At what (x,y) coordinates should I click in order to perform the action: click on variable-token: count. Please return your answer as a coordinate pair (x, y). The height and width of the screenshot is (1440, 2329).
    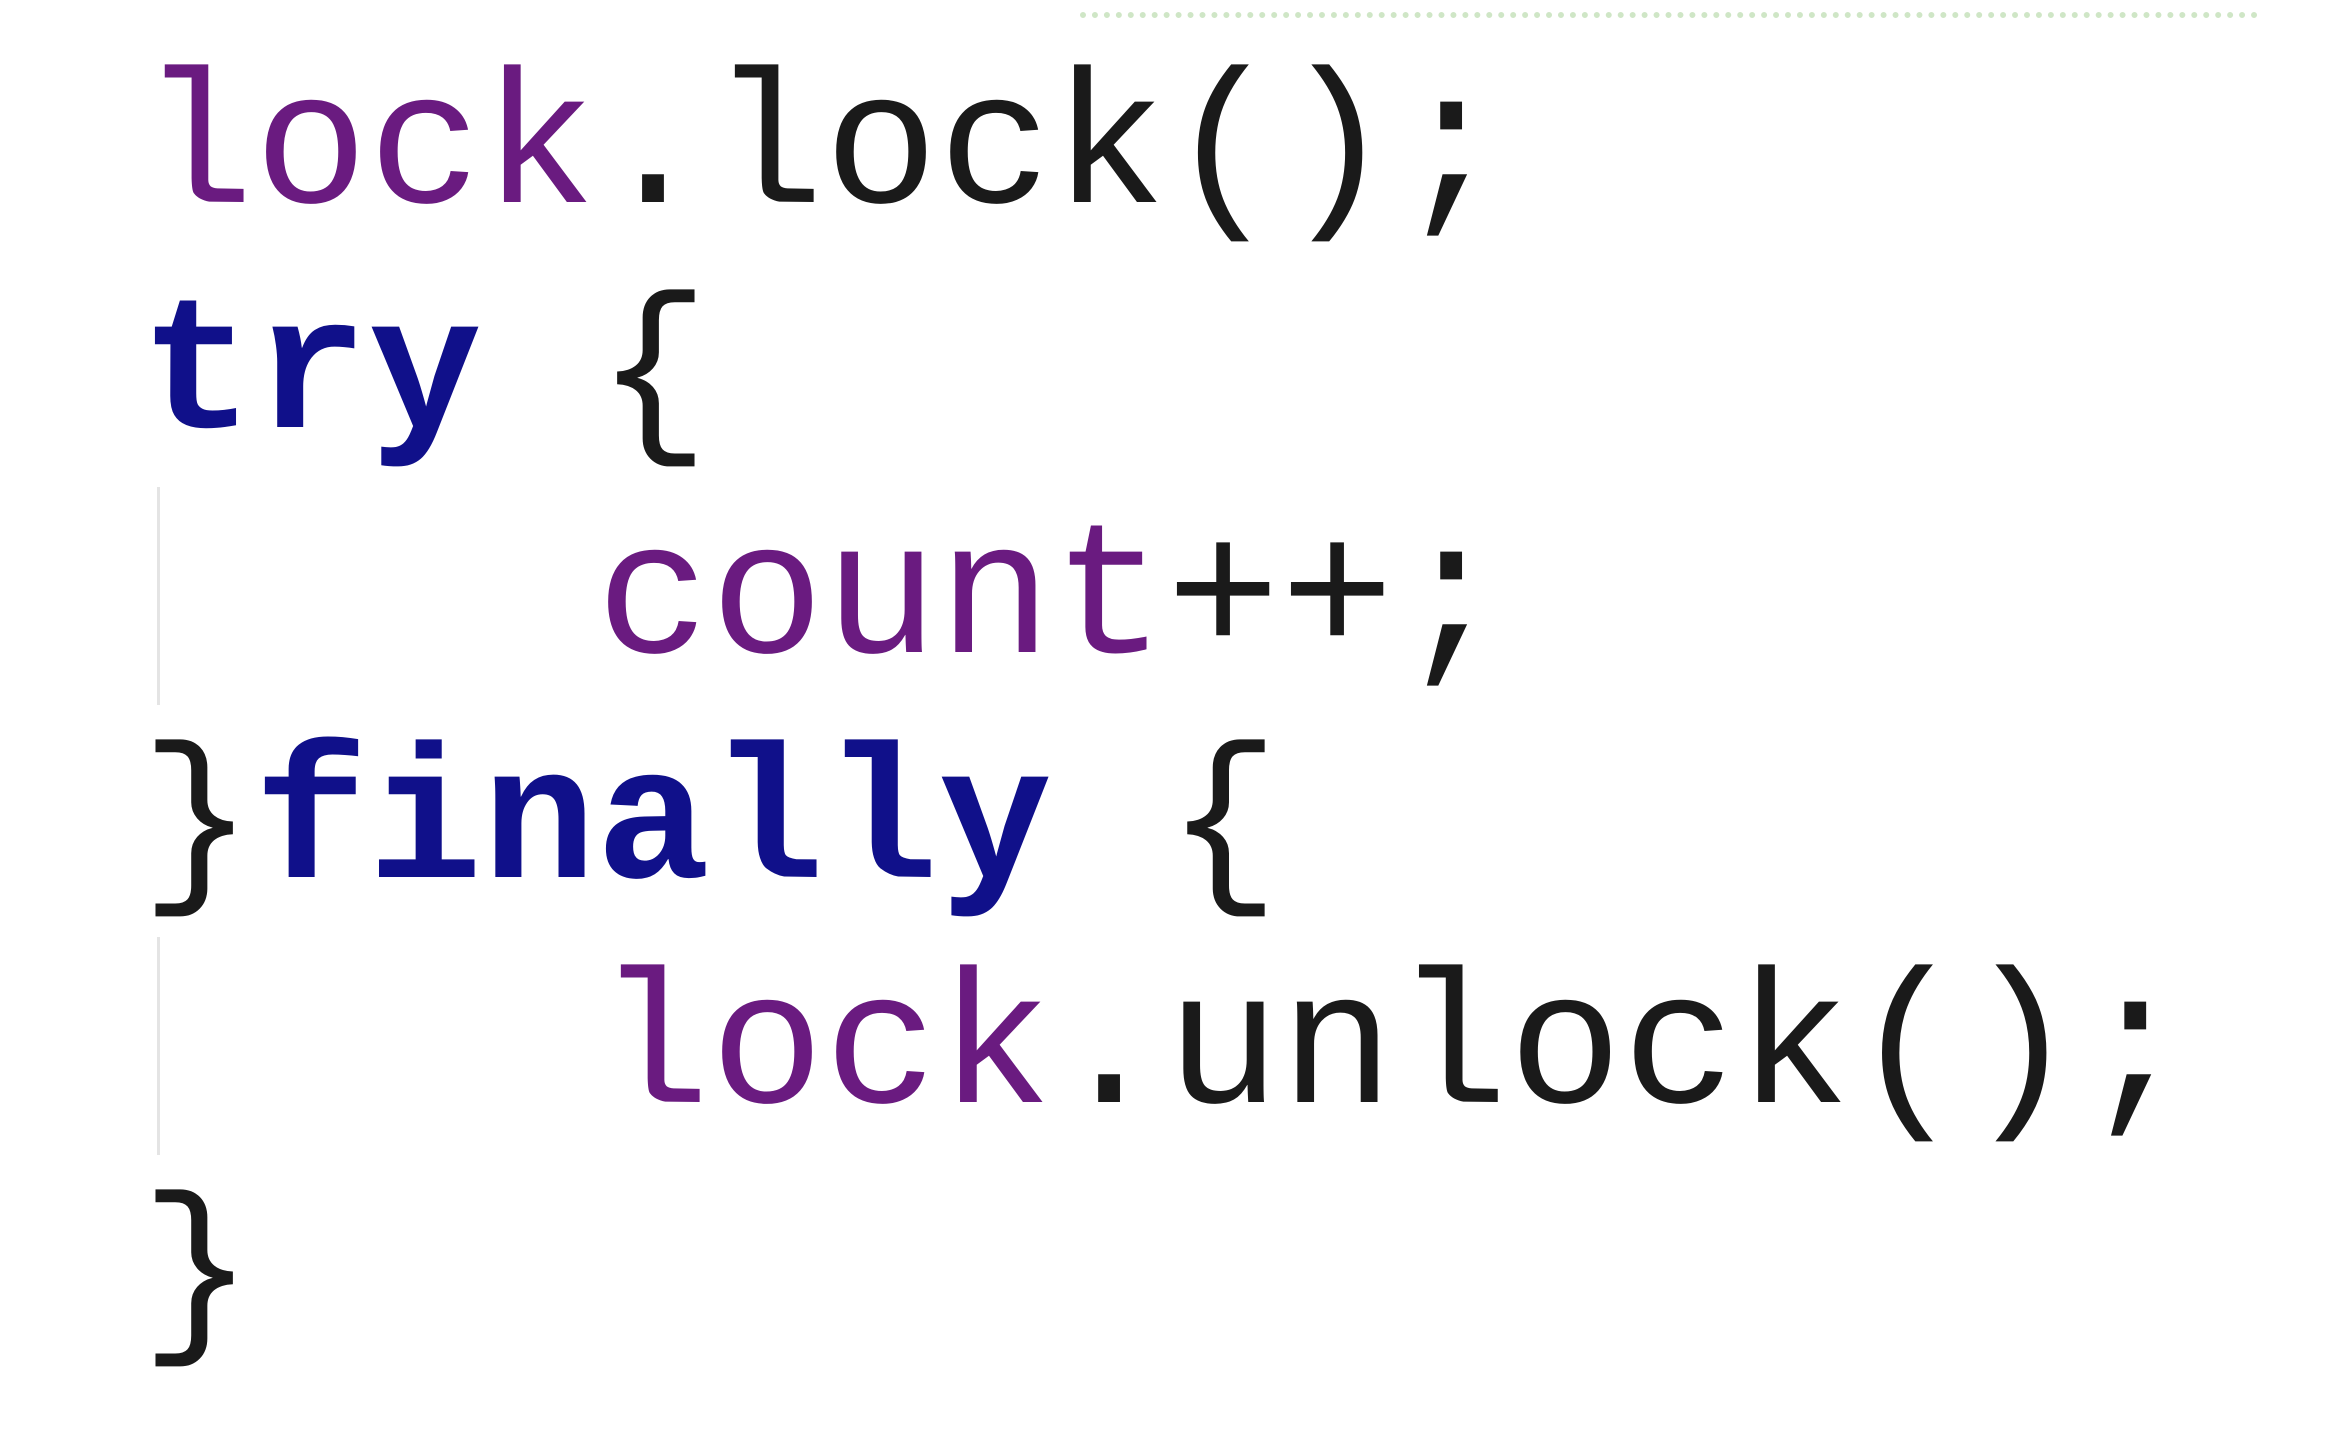
    Looking at the image, I should click on (881, 602).